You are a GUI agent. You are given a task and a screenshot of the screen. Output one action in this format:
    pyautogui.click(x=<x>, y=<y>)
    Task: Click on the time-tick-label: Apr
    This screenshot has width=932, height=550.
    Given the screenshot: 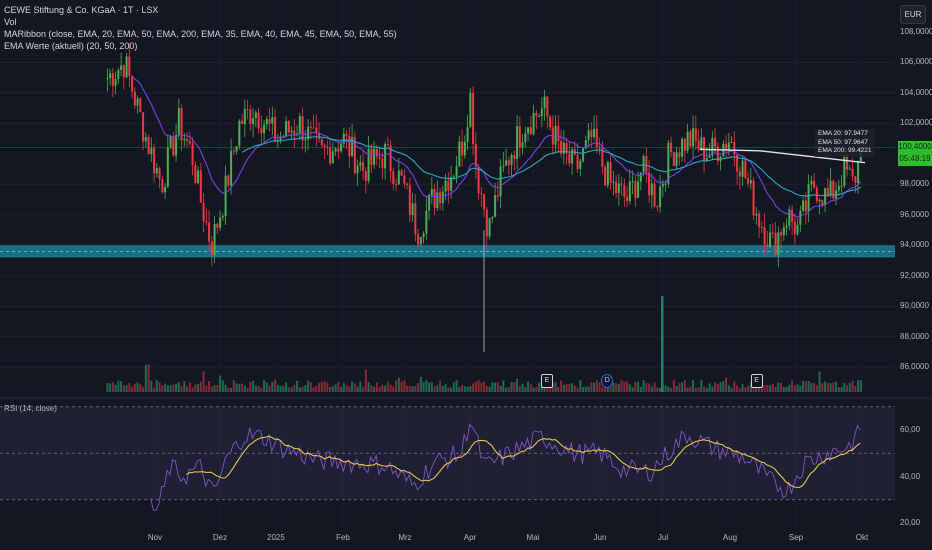 What is the action you would take?
    pyautogui.click(x=470, y=537)
    